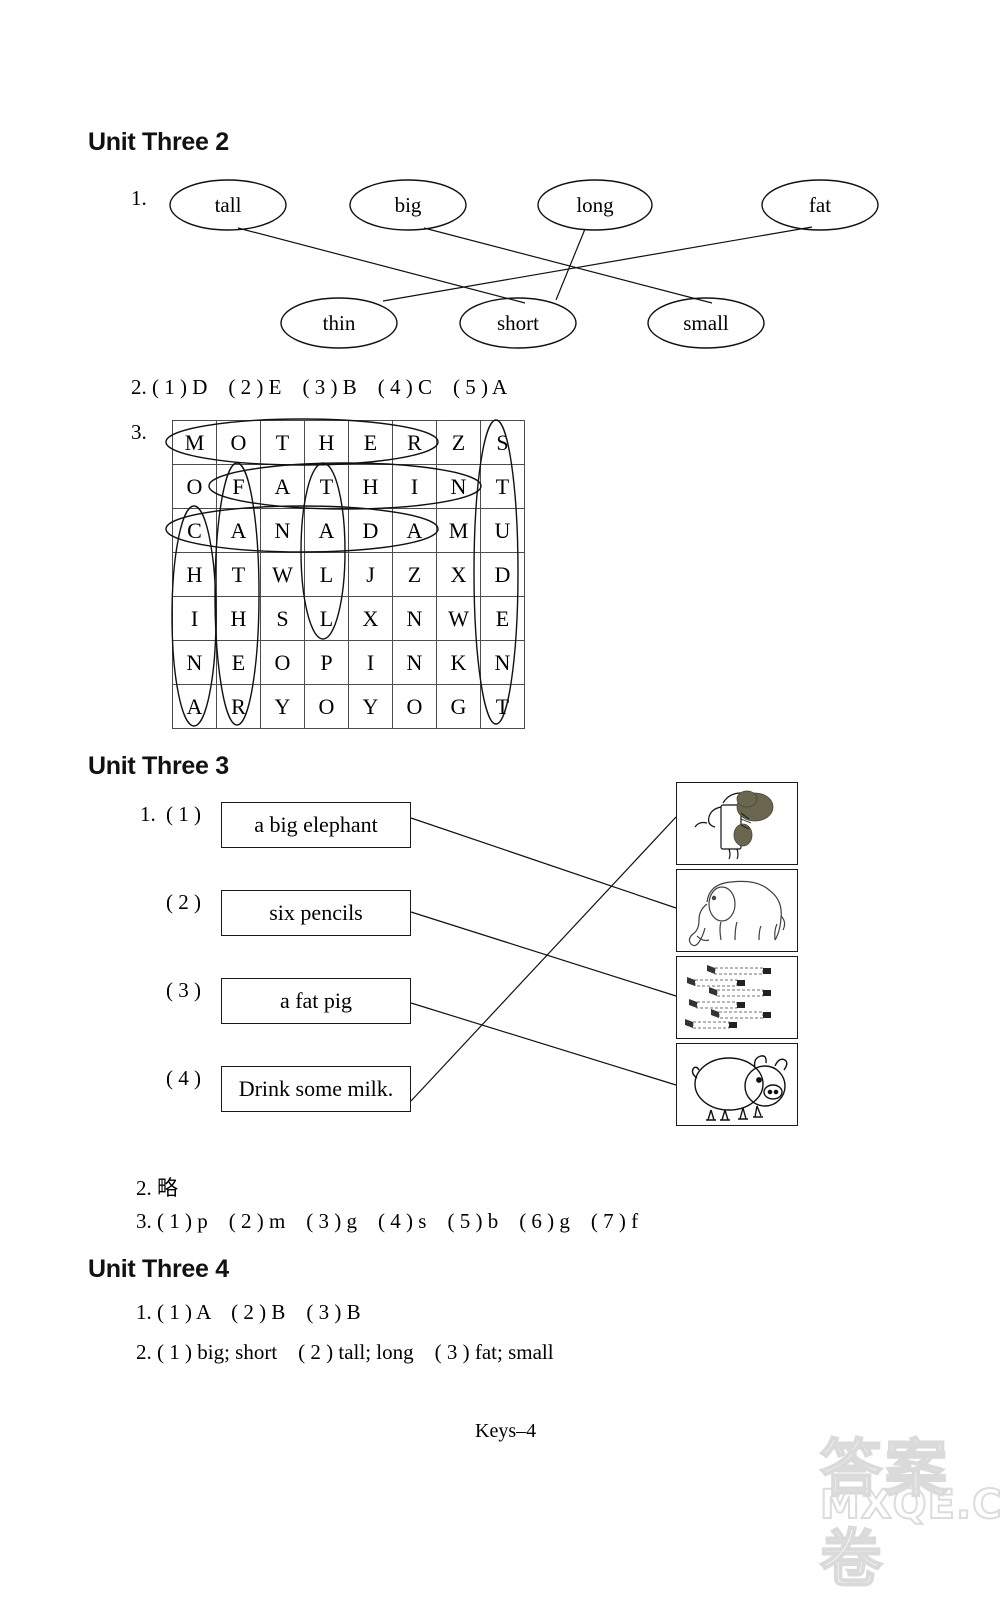  I want to click on match-line-milk, so click(543, 959).